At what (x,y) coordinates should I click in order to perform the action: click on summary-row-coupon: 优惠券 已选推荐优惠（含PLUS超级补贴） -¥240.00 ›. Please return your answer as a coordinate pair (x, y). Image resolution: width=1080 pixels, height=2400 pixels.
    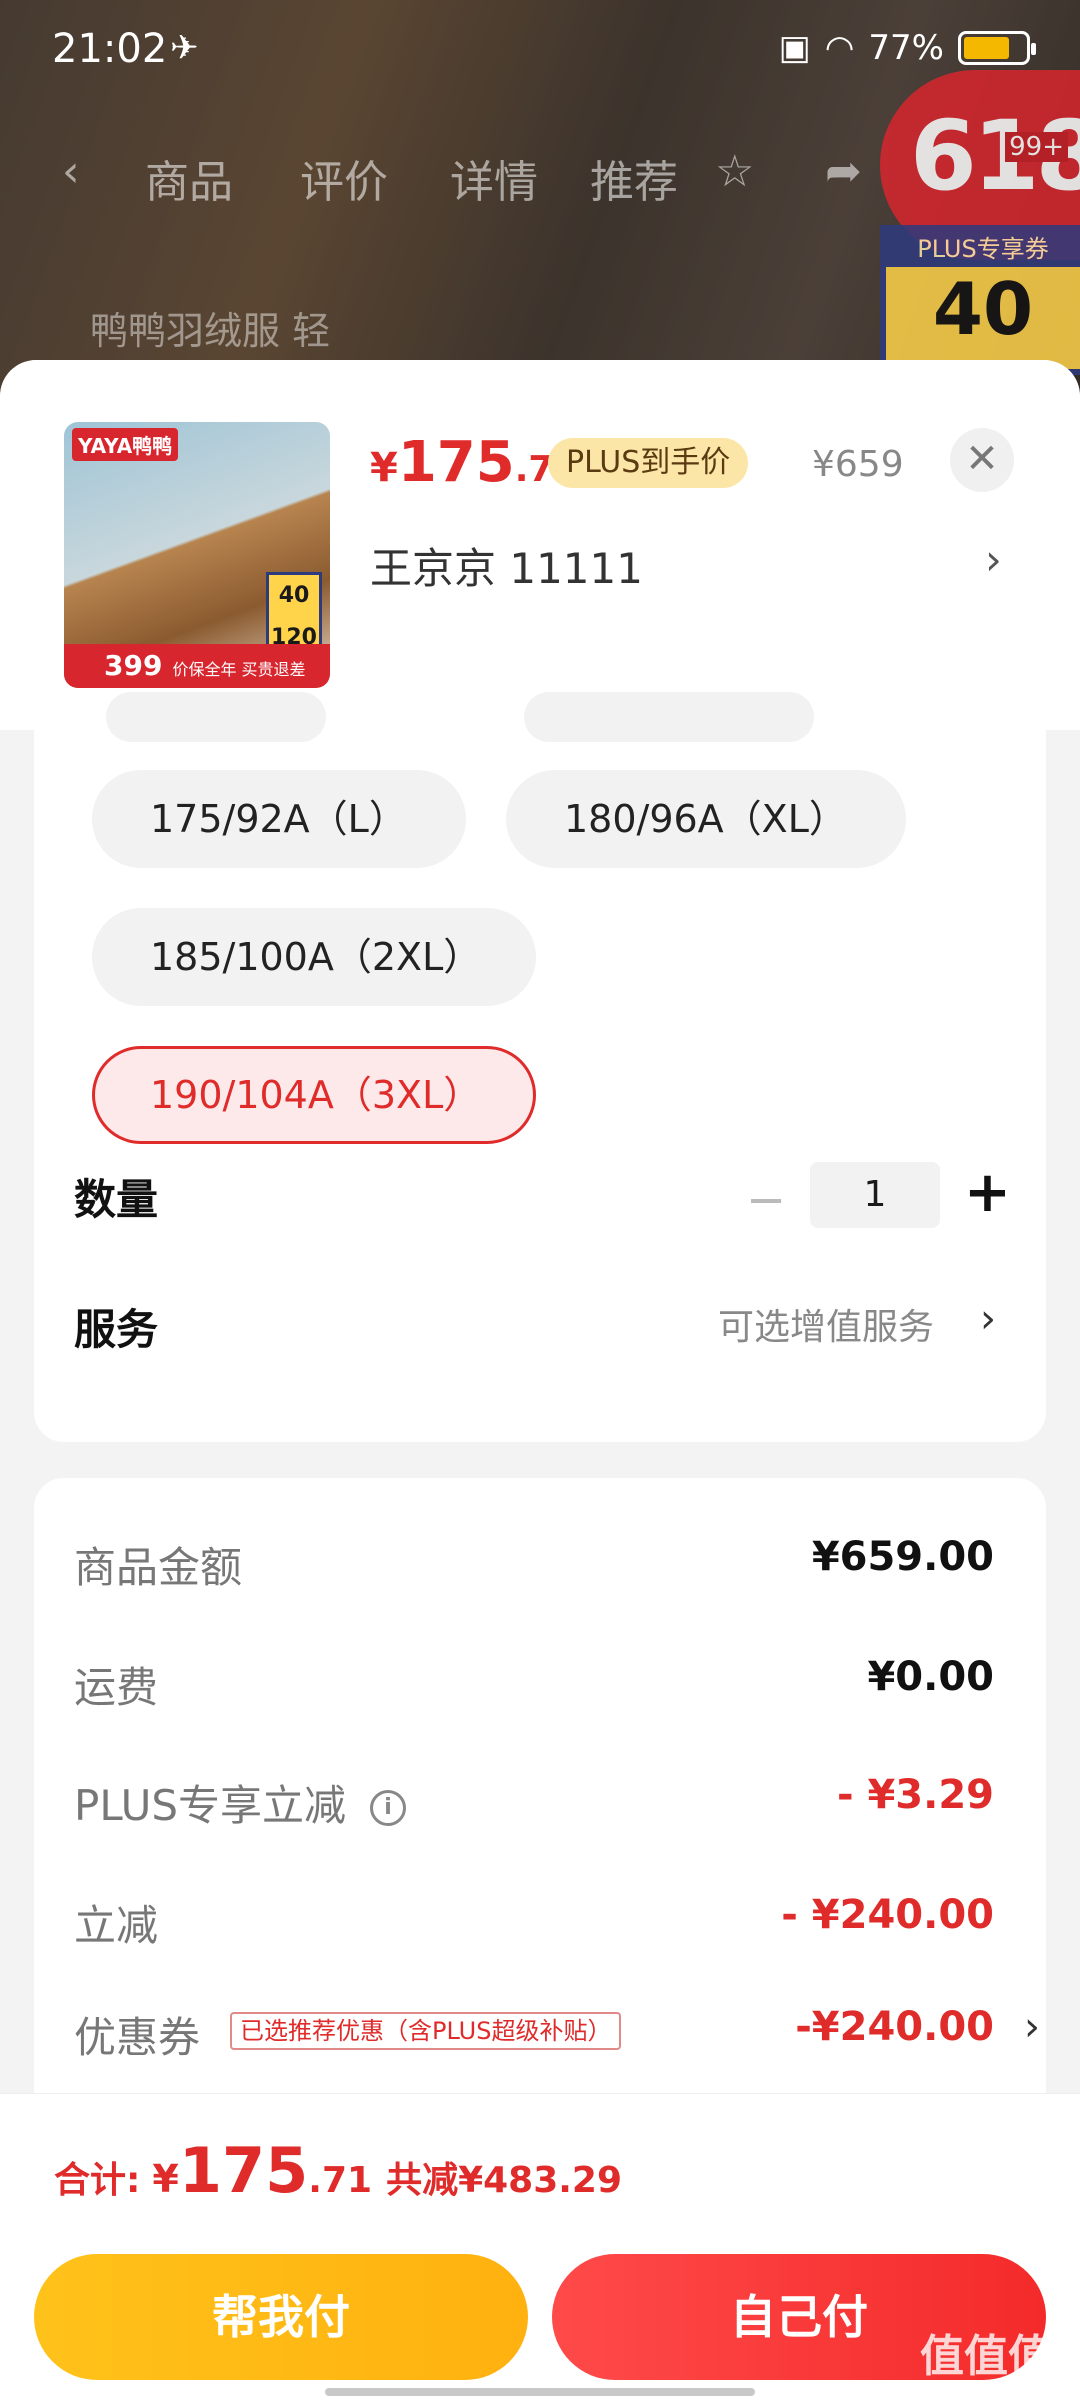
    Looking at the image, I should click on (557, 2034).